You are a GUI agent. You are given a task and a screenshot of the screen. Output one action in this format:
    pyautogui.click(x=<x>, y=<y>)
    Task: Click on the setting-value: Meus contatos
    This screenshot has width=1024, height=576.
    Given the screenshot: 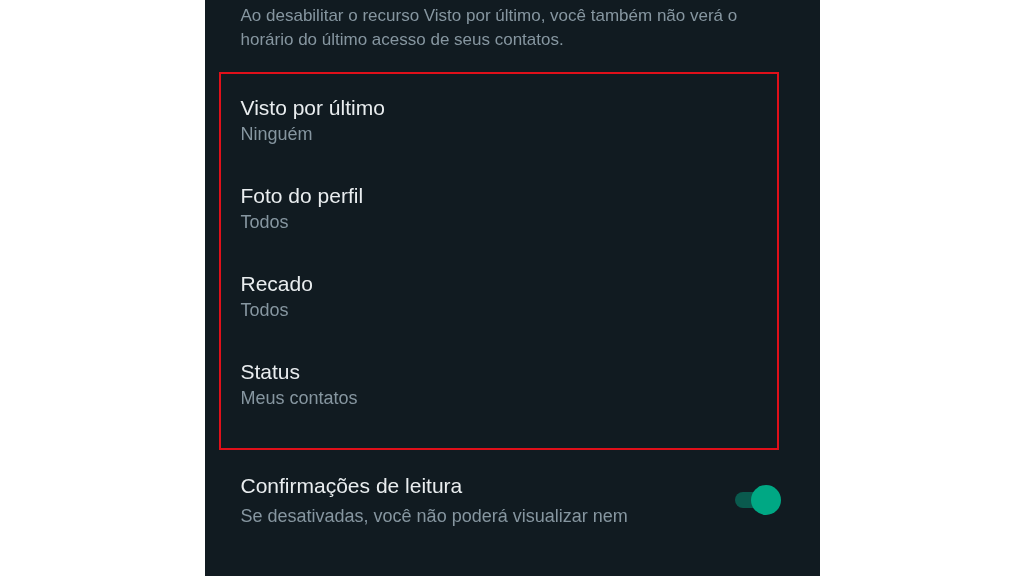 What is the action you would take?
    pyautogui.click(x=299, y=398)
    